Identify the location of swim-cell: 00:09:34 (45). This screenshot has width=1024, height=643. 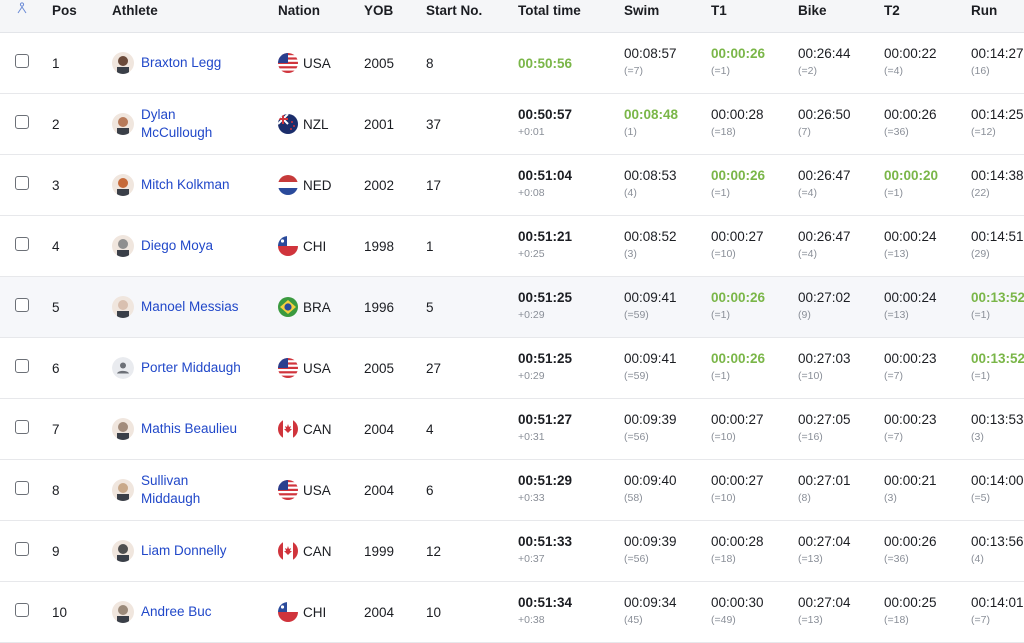
(650, 610).